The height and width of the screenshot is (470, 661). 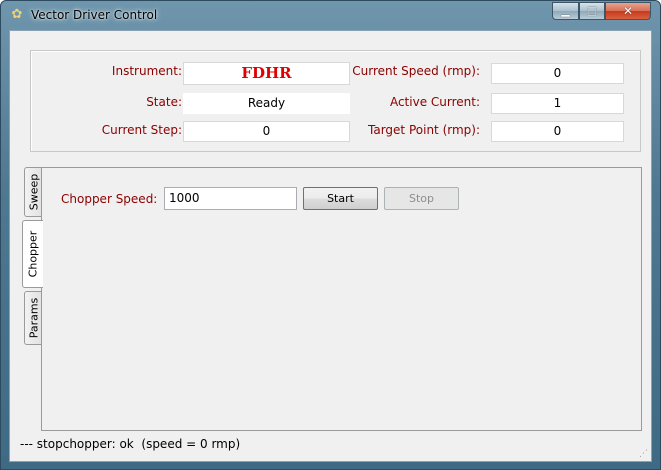 I want to click on current-step-value: 0, so click(x=266, y=131).